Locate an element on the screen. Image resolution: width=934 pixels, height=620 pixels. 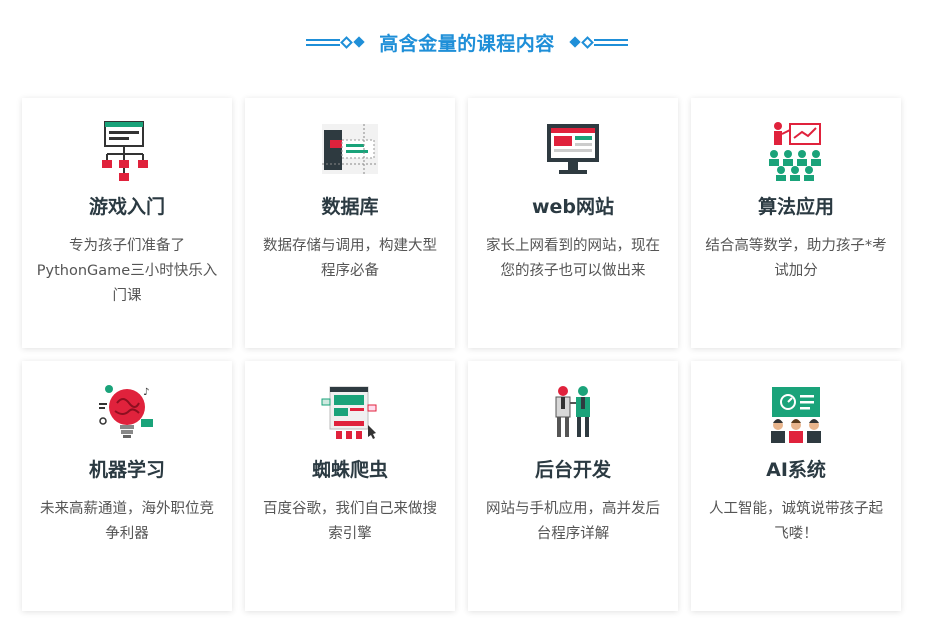
course-title: 游戏入门 is located at coordinates (126, 207).